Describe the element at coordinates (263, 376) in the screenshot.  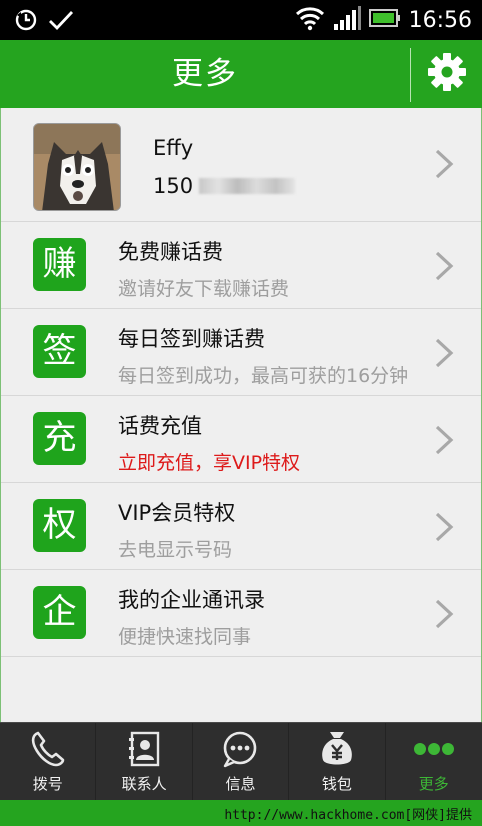
I see `menu-item-subtitle: 每日签到成功，最高可获的16分钟` at that location.